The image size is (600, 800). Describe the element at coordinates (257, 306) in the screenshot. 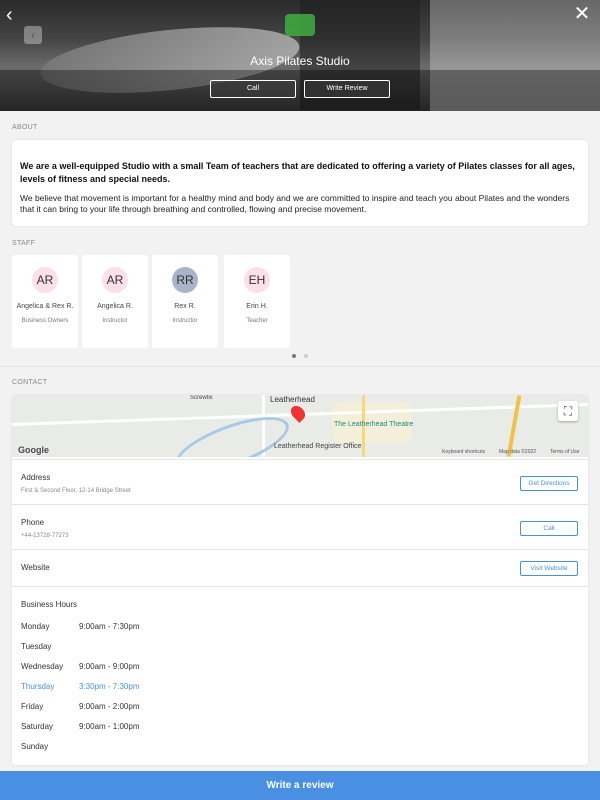

I see `staff-name: Erin H.` at that location.